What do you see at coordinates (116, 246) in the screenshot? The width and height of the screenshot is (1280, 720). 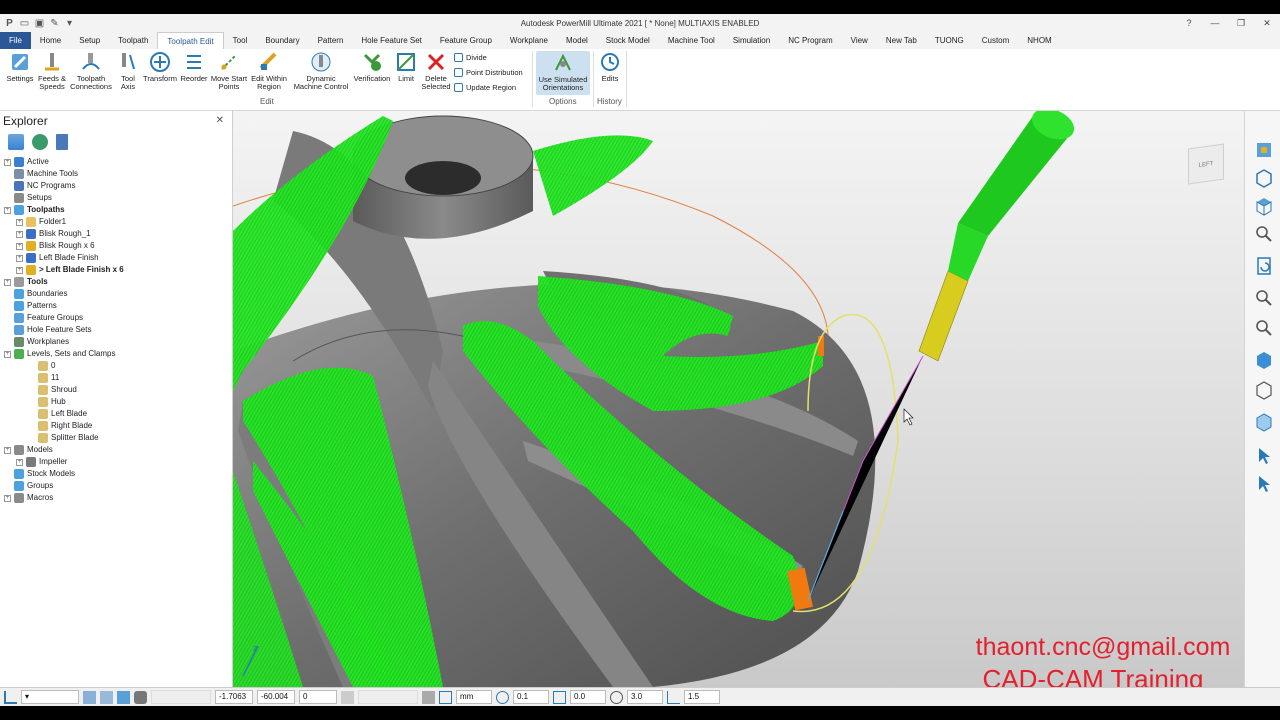 I see `tree-item: + Blisk Rough x 6` at bounding box center [116, 246].